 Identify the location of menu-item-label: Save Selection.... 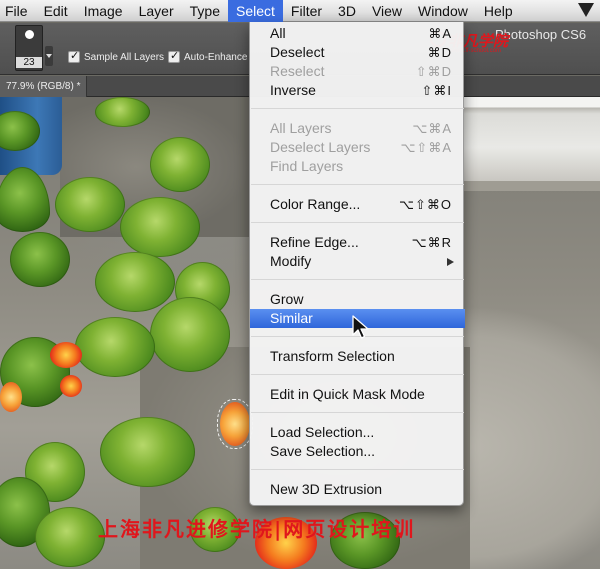
(323, 451).